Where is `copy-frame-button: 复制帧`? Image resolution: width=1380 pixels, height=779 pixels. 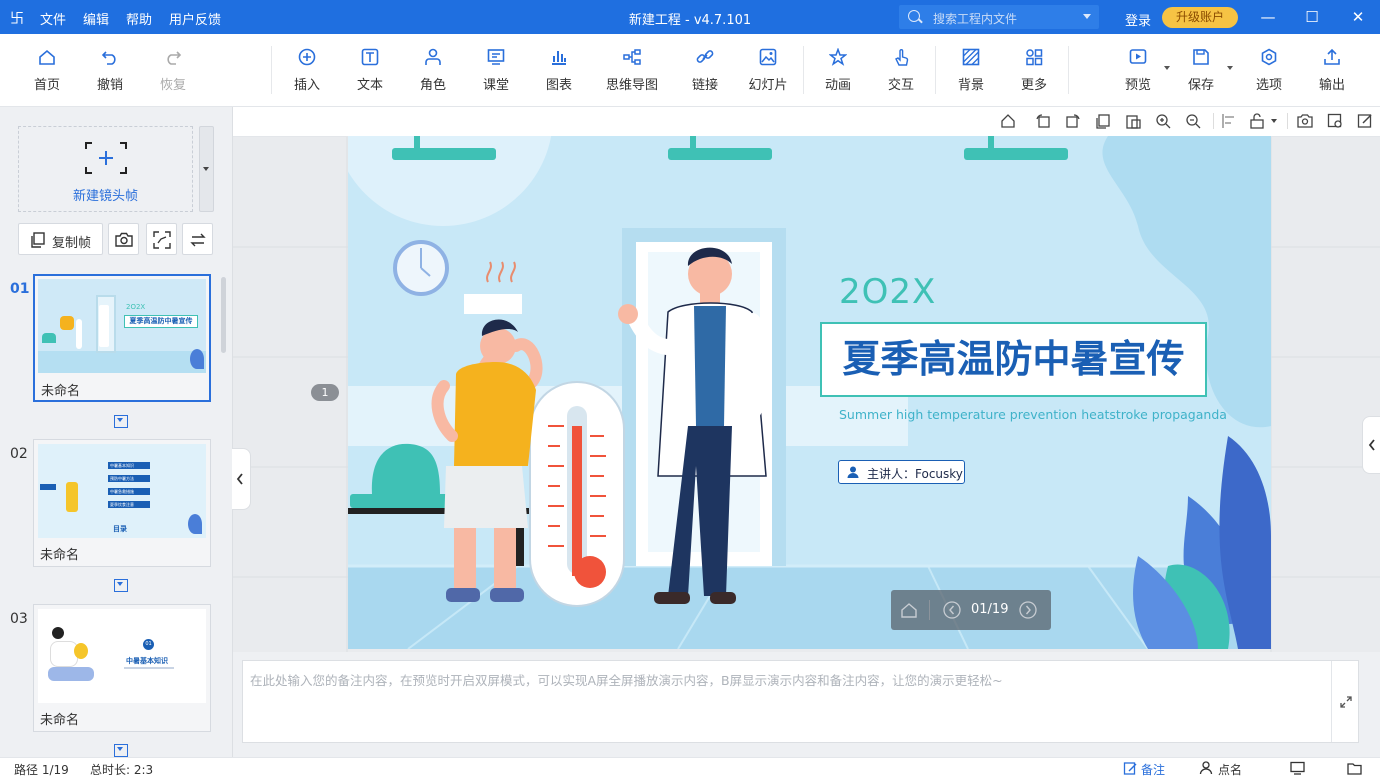
copy-frame-button: 复制帧 is located at coordinates (60, 239).